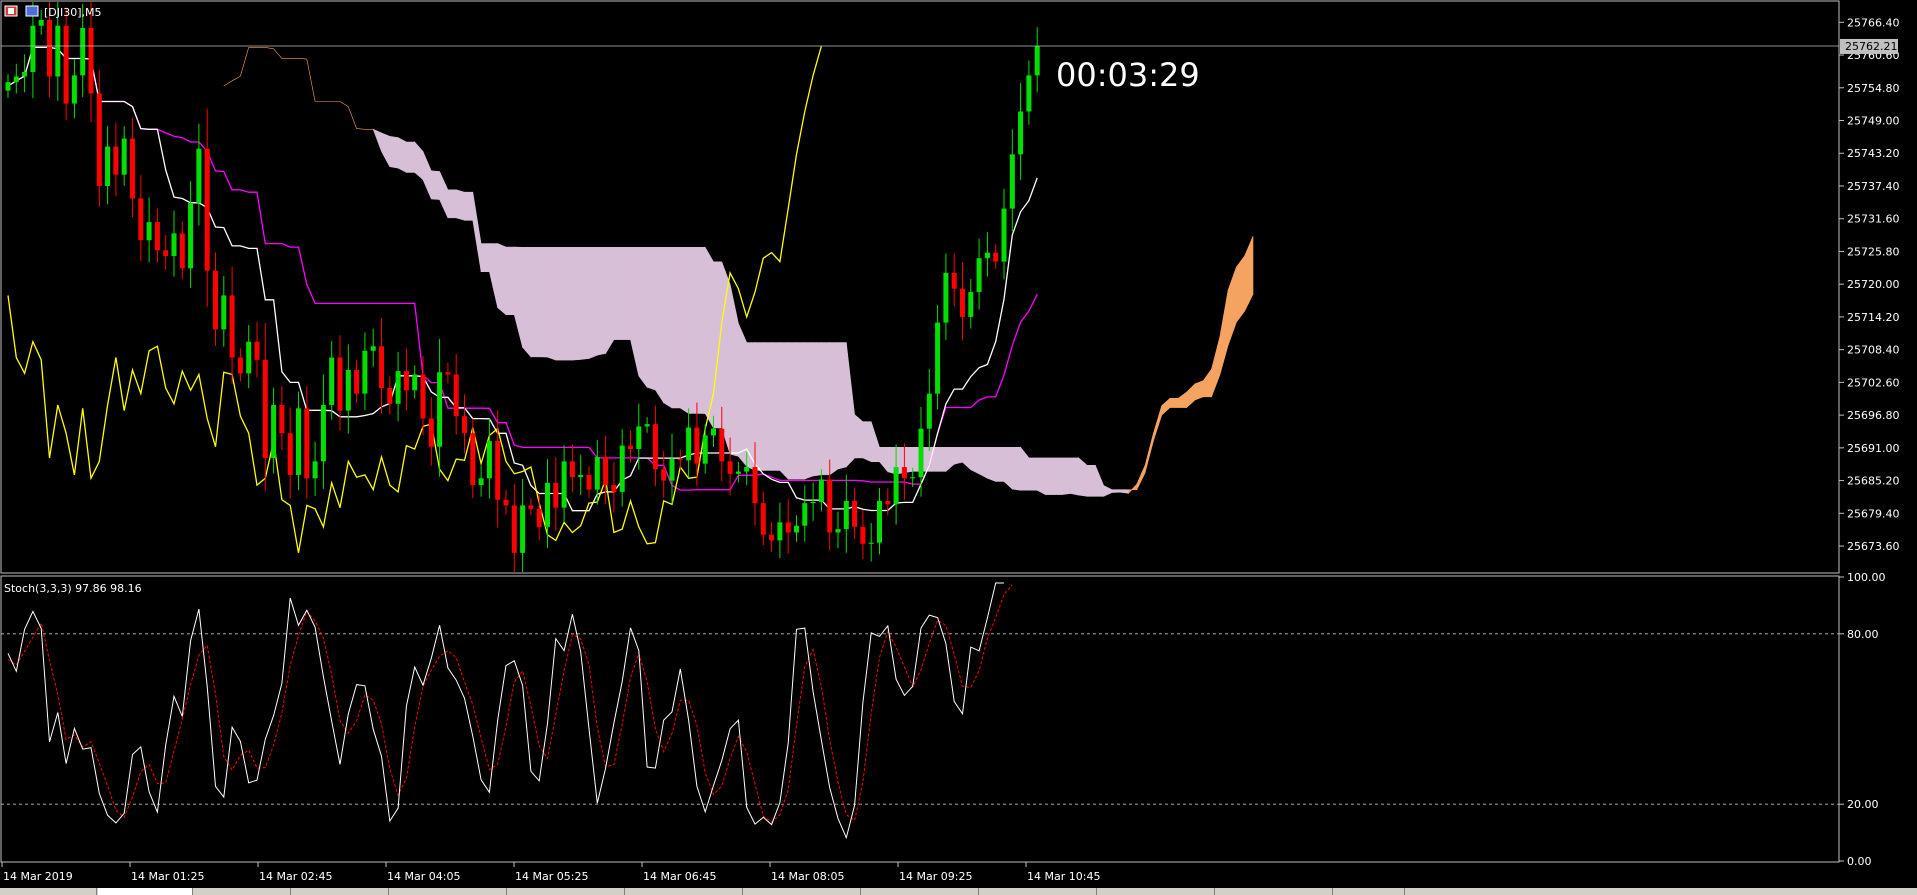 Image resolution: width=1917 pixels, height=895 pixels. I want to click on time-tick-label: 14 Mar 02:45, so click(295, 876).